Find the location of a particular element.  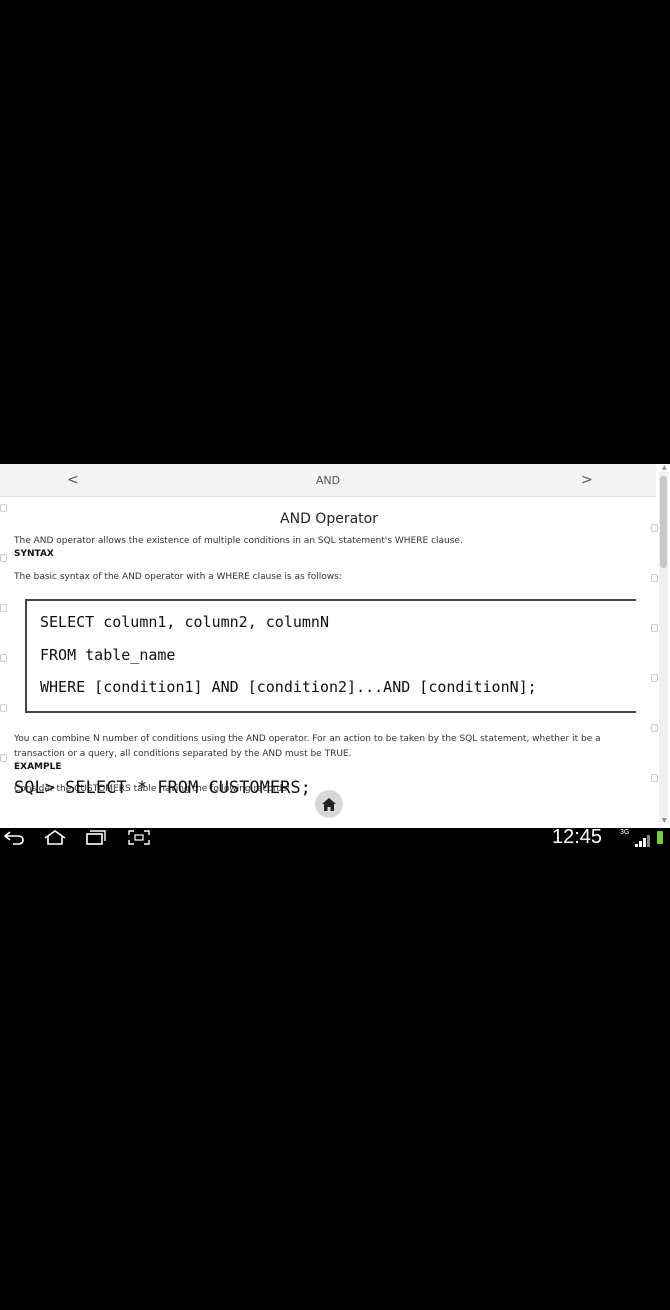

battery-icon is located at coordinates (660, 837).